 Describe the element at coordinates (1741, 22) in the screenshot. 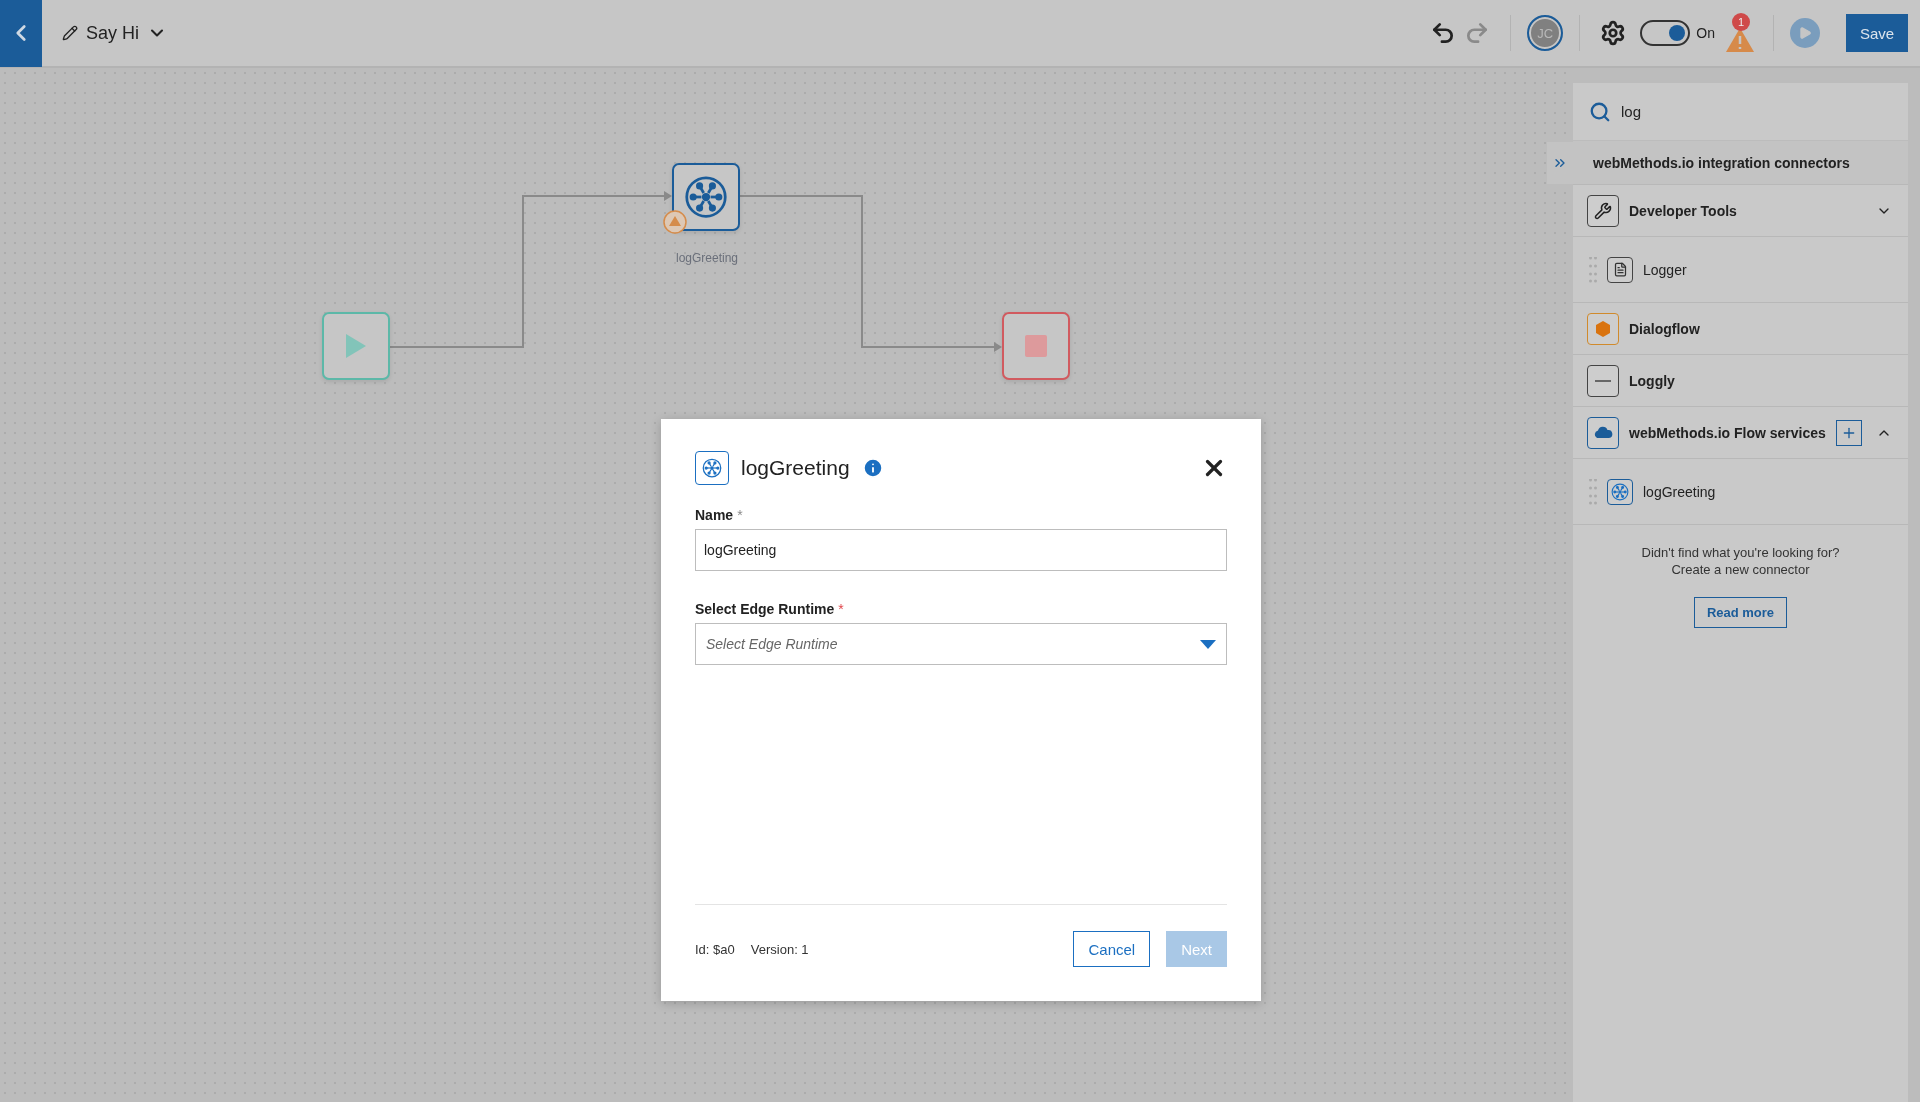

I see `alert-count-badge: 1` at that location.